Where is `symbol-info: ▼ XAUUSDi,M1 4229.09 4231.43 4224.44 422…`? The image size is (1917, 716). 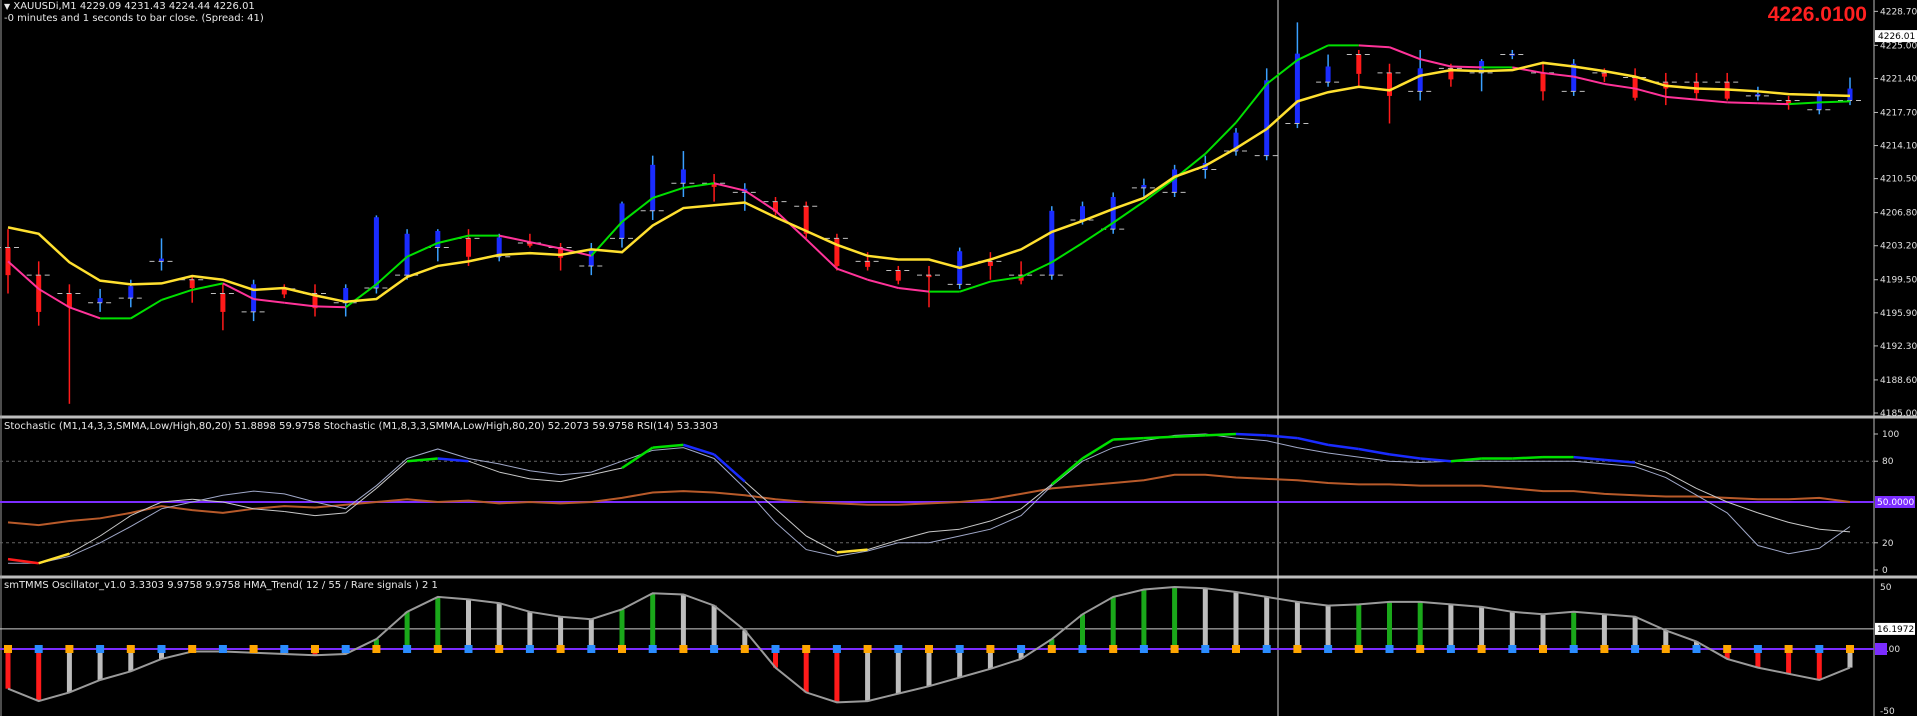 symbol-info: ▼ XAUUSDi,M1 4229.09 4231.43 4224.44 422… is located at coordinates (129, 7).